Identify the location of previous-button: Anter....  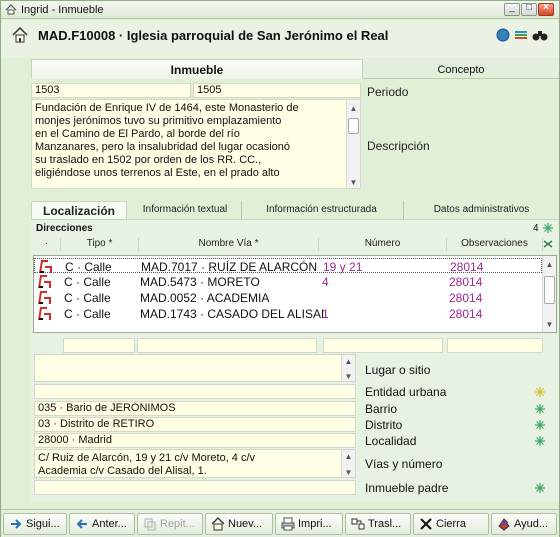
(102, 524).